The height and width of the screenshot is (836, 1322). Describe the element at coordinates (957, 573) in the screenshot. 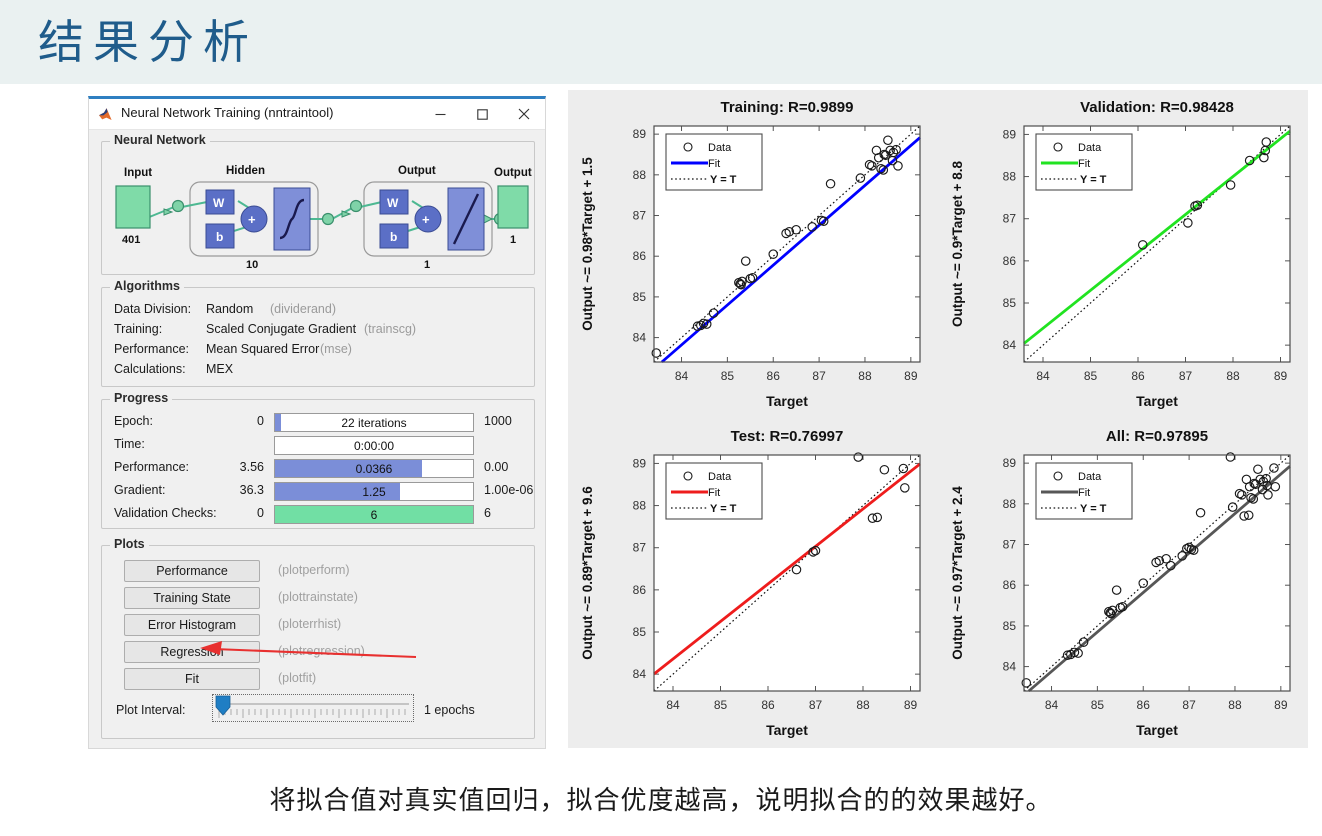

I see `svg-text: Output ~= 0.97*Target + 2.4` at that location.